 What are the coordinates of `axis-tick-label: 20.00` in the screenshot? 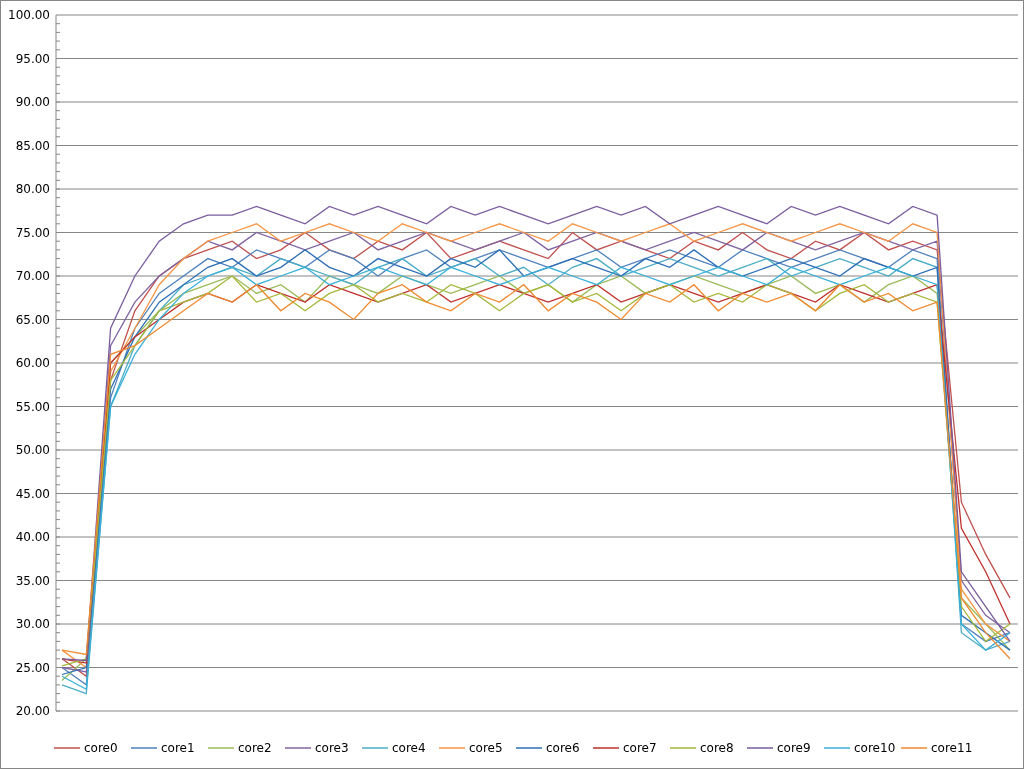 It's located at (32, 711).